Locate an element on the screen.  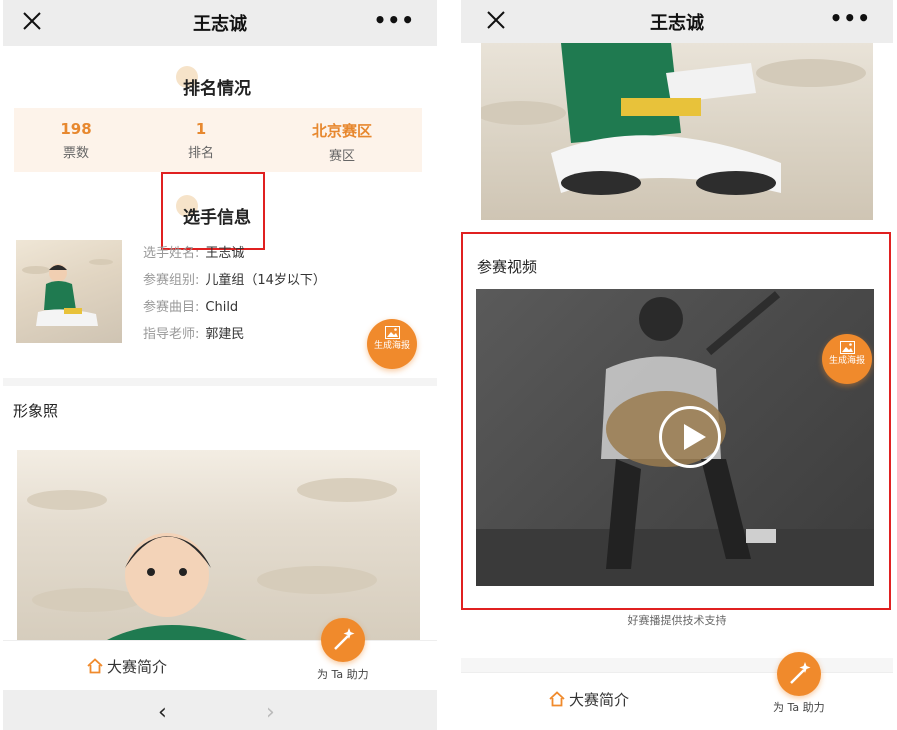
info-song-row: 参赛曲目: Child is located at coordinates (190, 305).